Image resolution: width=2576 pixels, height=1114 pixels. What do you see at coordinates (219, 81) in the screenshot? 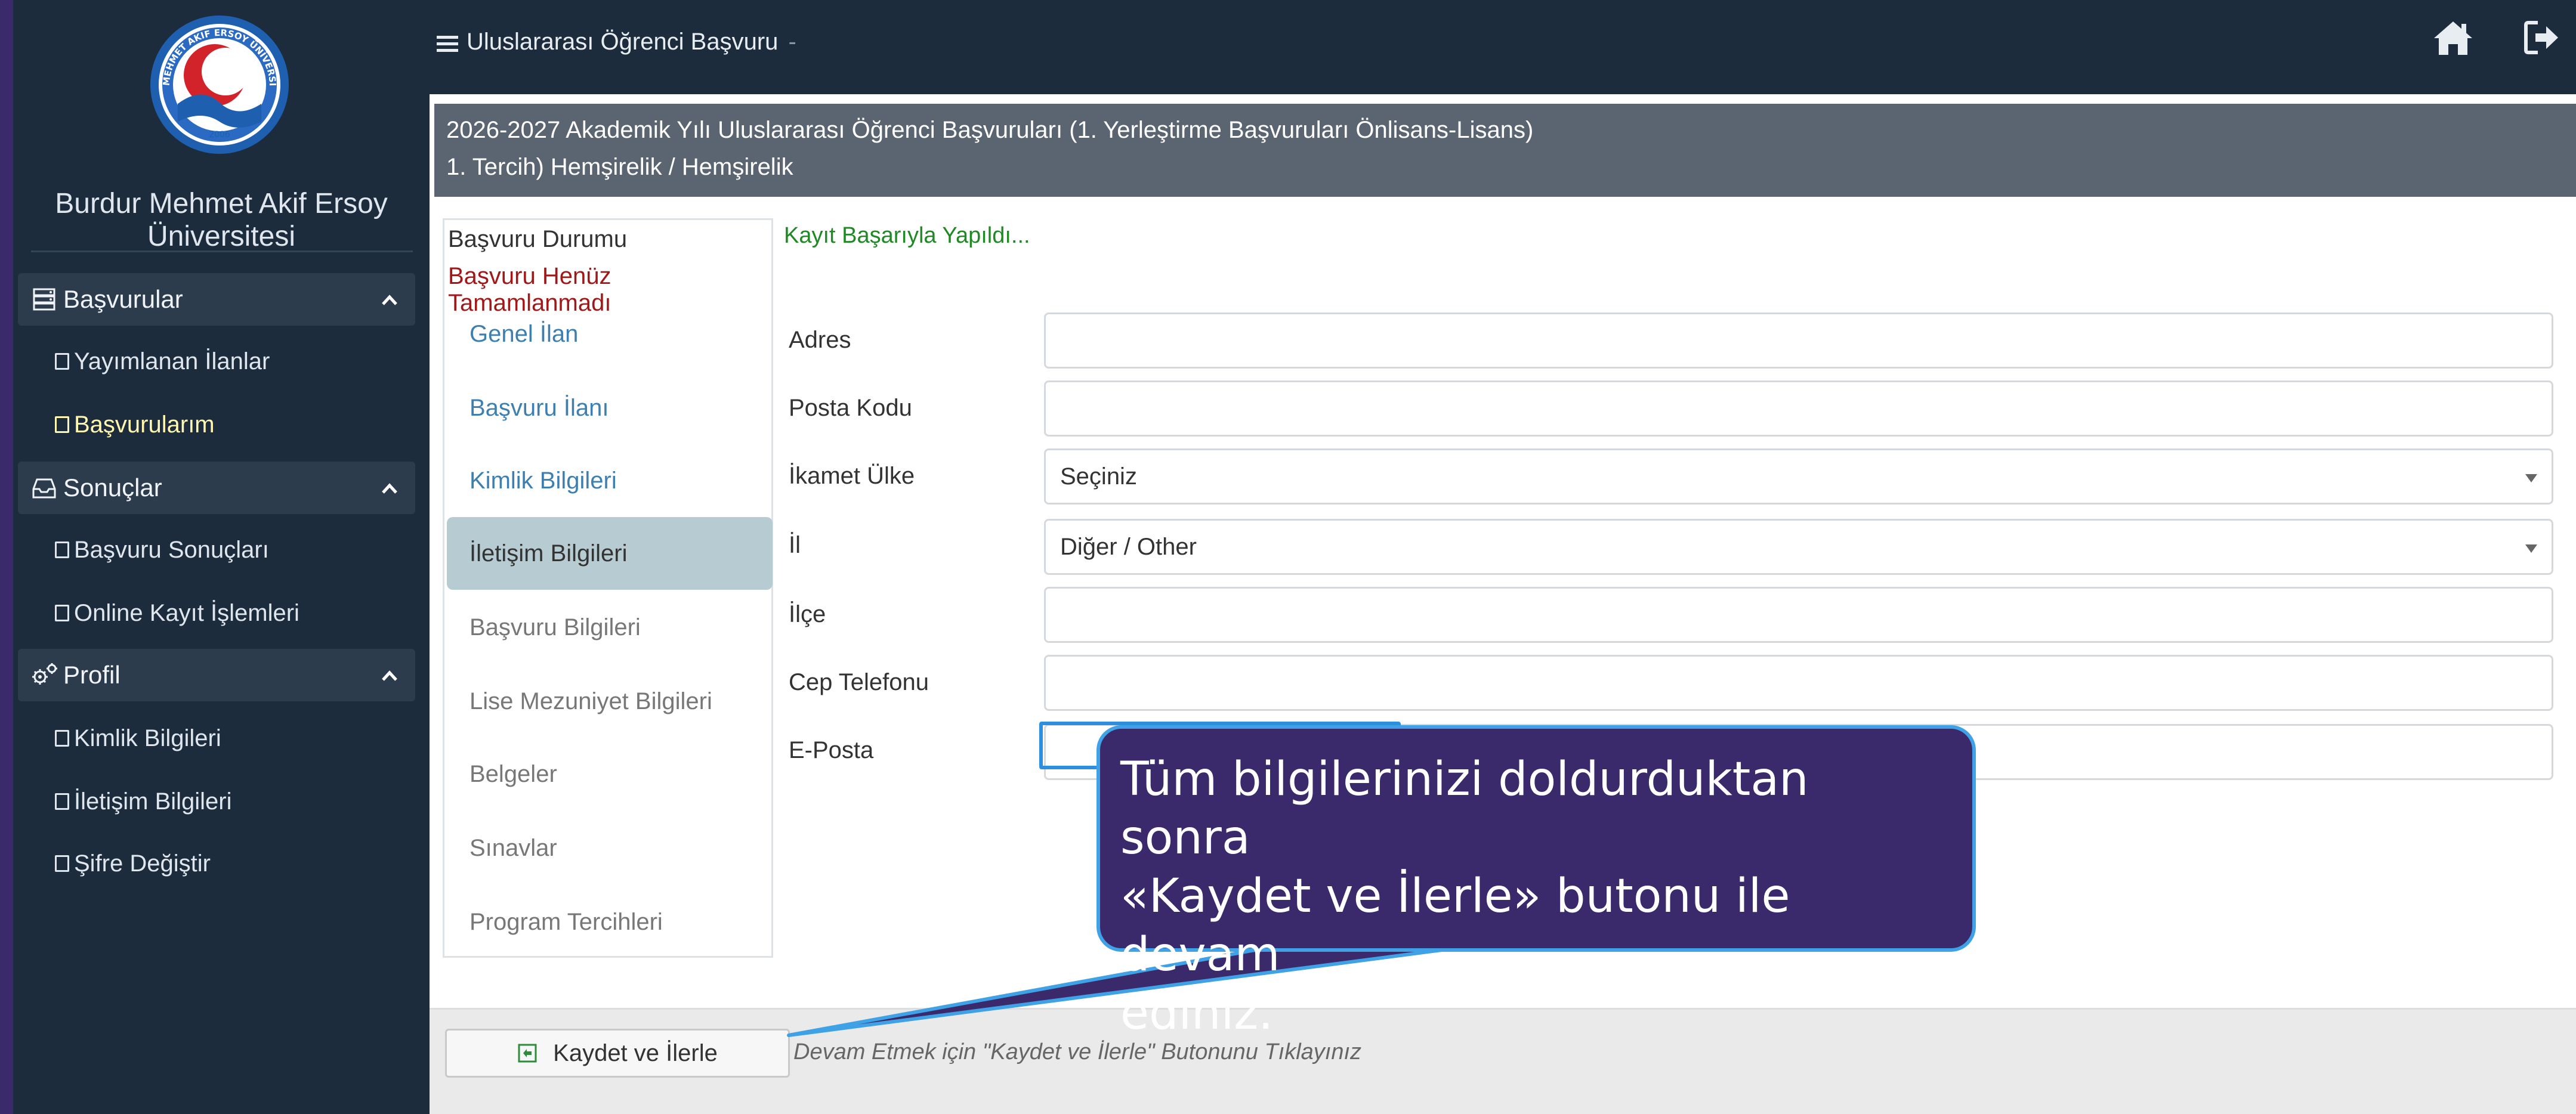
I see `university-logo: MEHMET AKIF ERSOY ÜNİVERSİTESİ 2006` at bounding box center [219, 81].